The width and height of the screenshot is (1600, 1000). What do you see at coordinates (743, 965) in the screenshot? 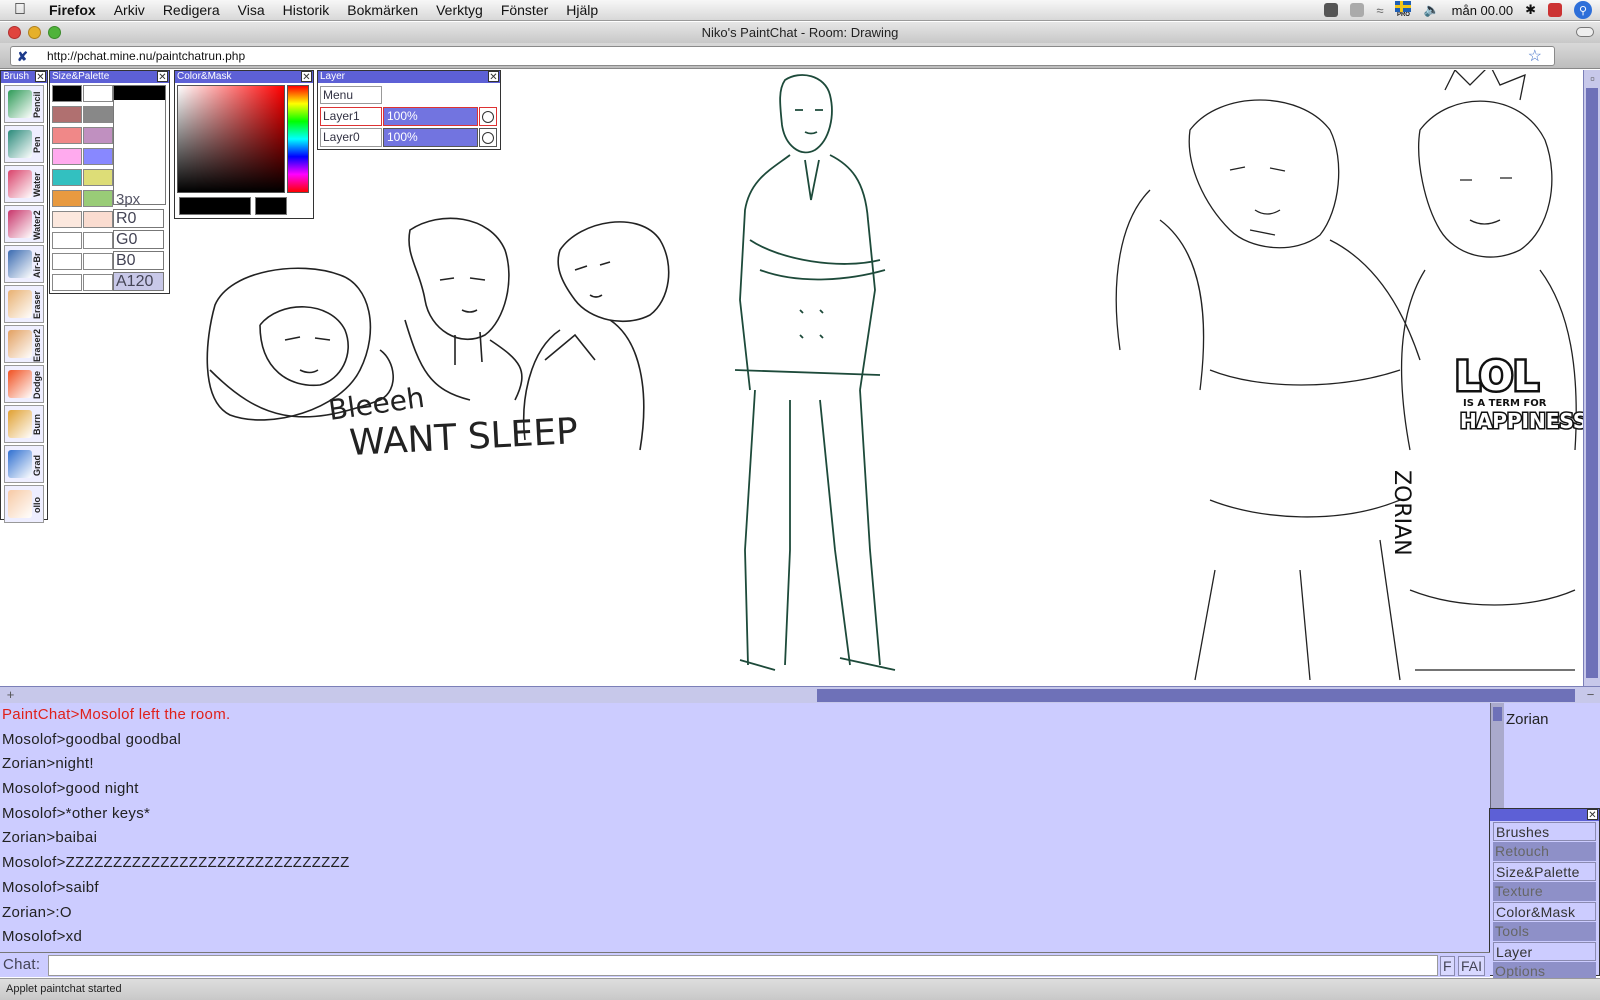
I see `chat-input` at bounding box center [743, 965].